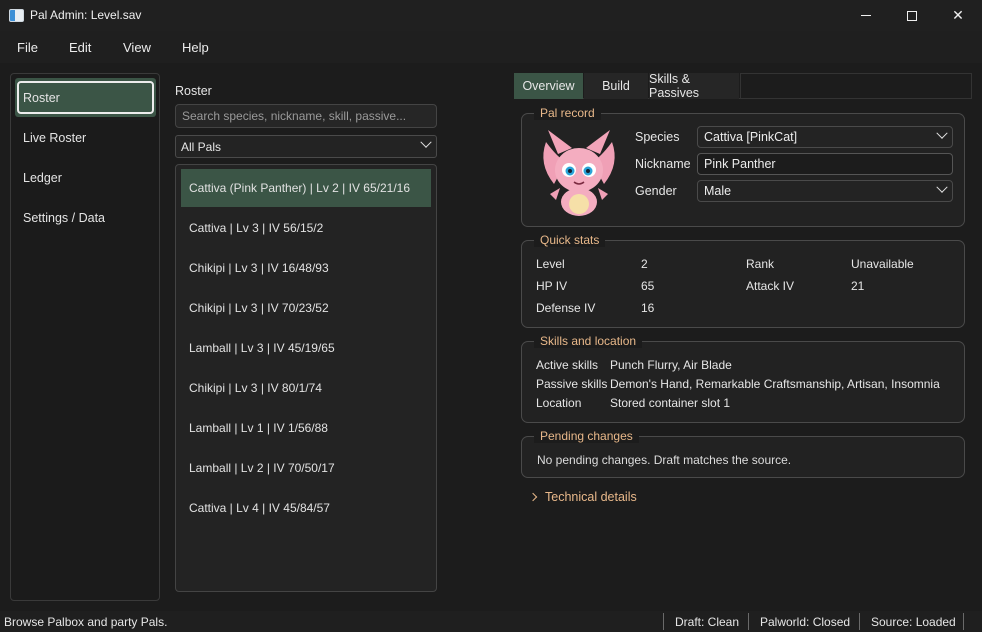 This screenshot has width=982, height=632. I want to click on level-value: 2, so click(644, 264).